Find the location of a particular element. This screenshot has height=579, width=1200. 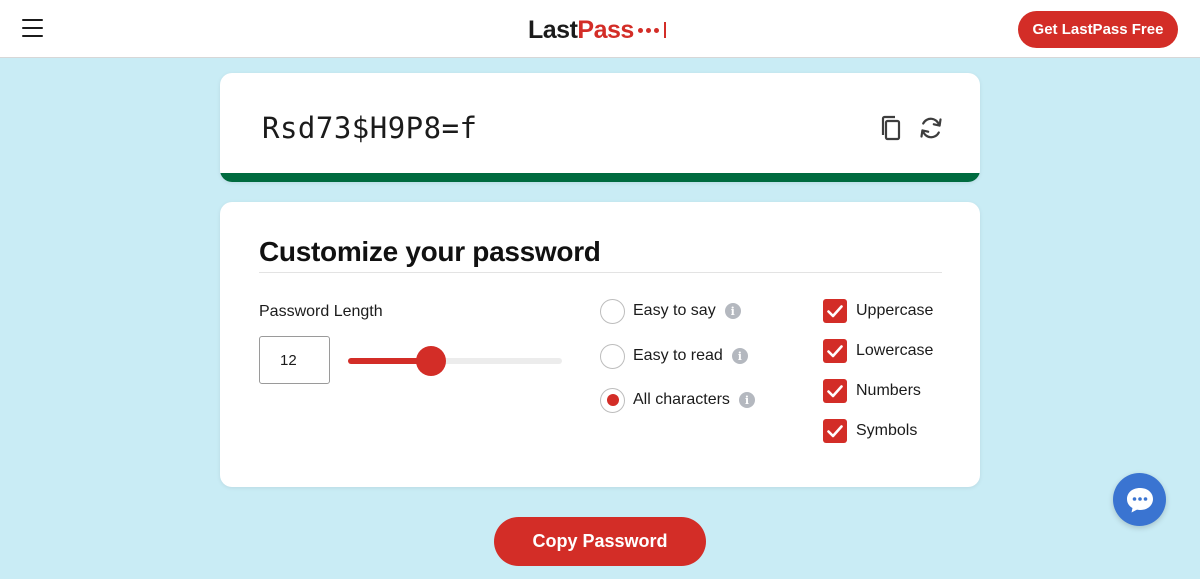

checkbox-lowercase: Lowercase is located at coordinates (878, 351).